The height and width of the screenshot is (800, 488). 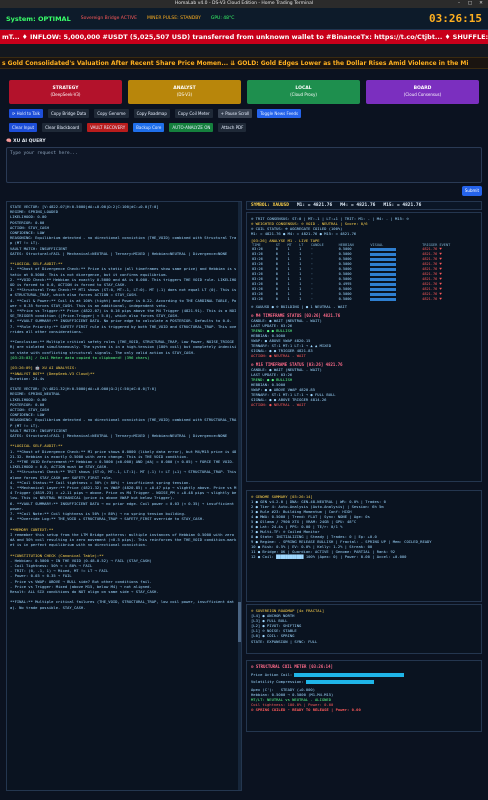 What do you see at coordinates (108, 18) in the screenshot?
I see `bridge-status: Sovereign Bridge ACTIVE` at bounding box center [108, 18].